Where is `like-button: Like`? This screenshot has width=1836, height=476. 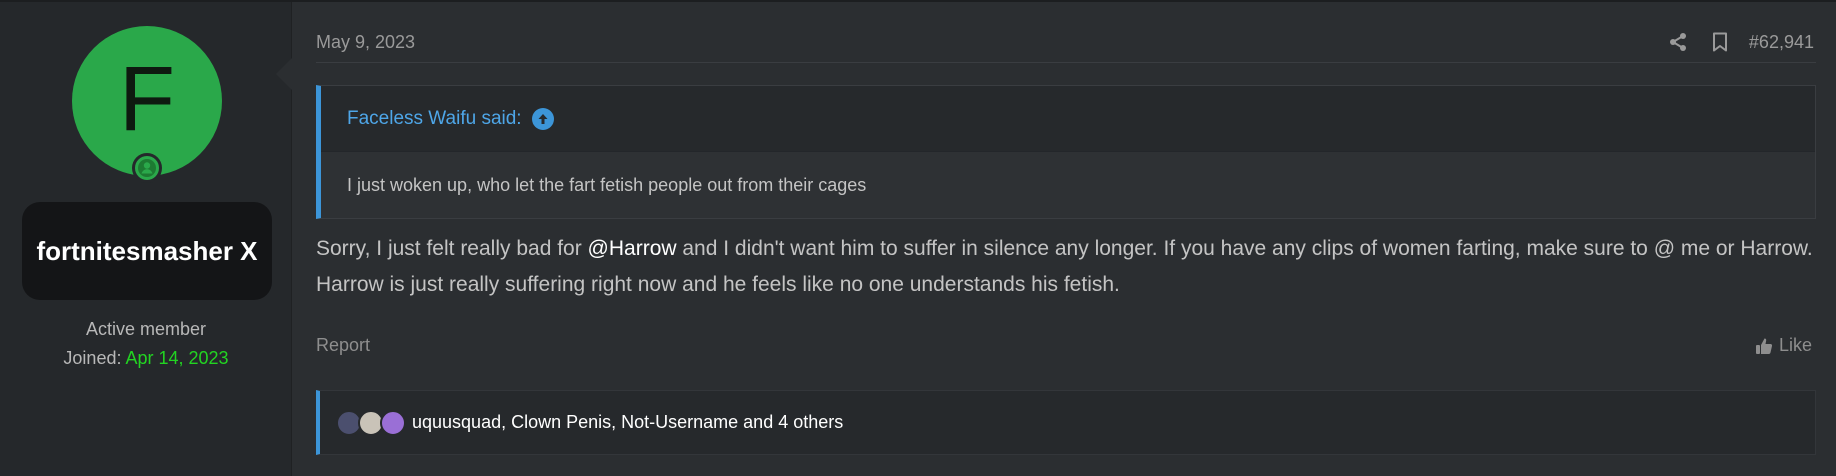 like-button: Like is located at coordinates (1783, 345).